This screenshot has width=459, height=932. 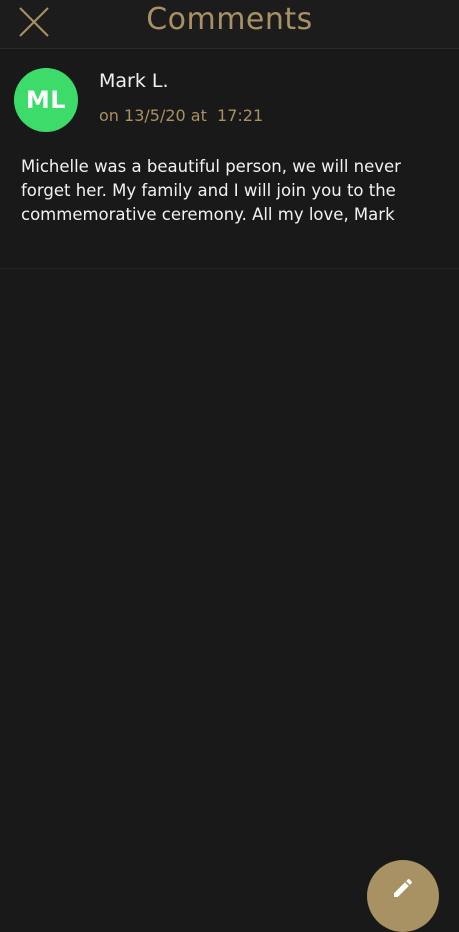 I want to click on avatar: ML, so click(x=46, y=100).